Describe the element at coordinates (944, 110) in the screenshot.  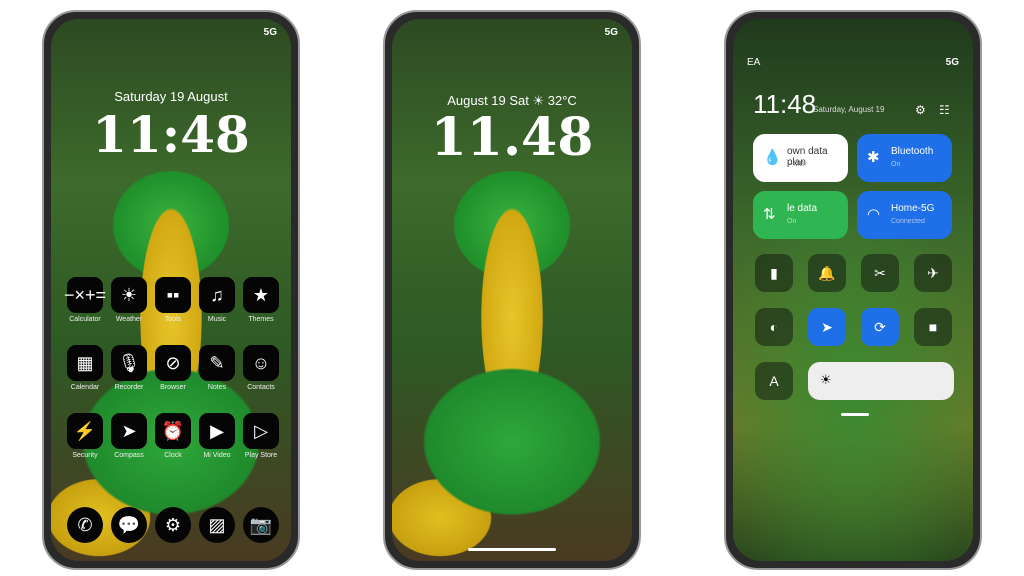
I see `edit-toggles-icon: ☷` at that location.